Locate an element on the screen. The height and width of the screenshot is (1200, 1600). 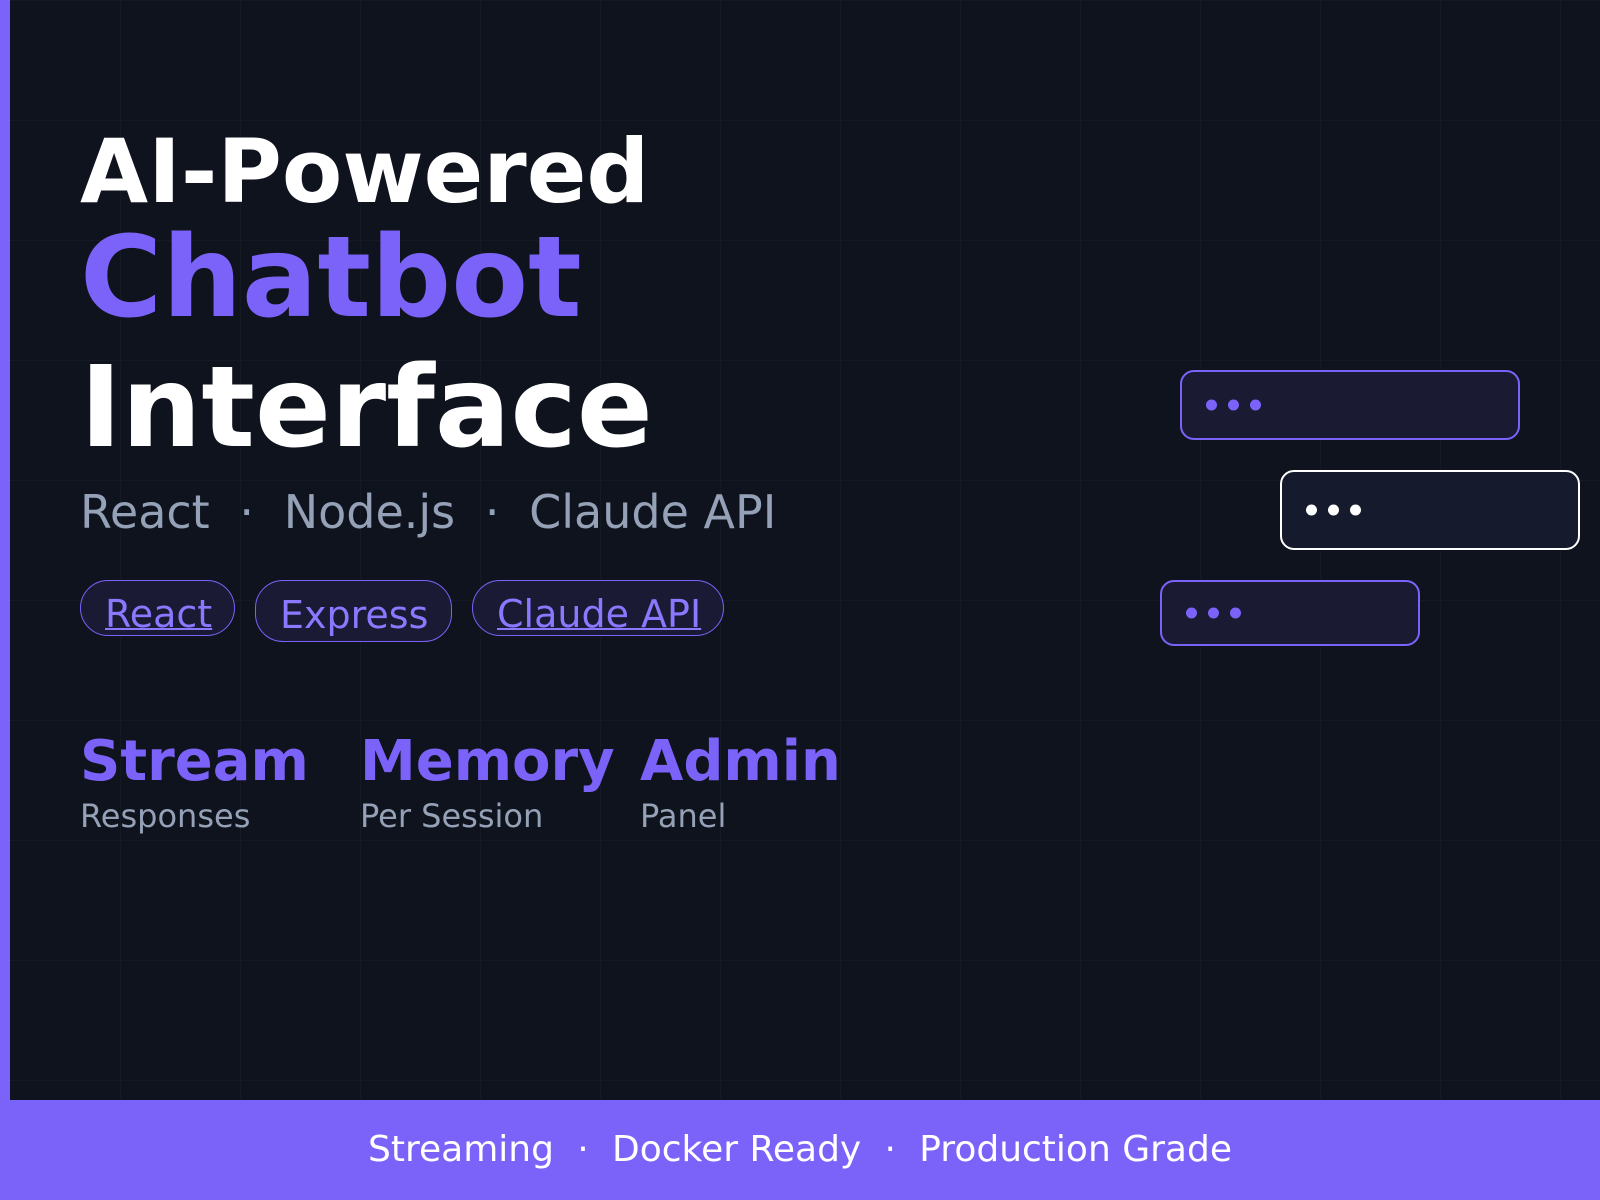
stack-item-nodejs: Node.js is located at coordinates (369, 512).